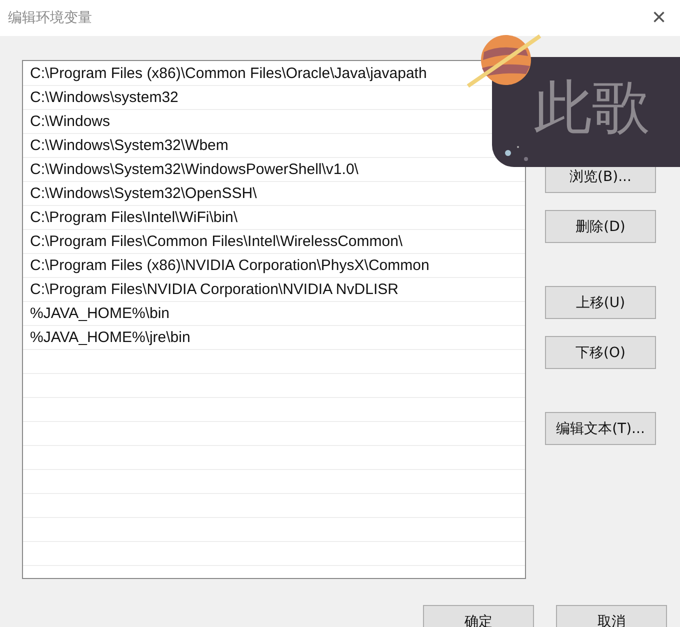 This screenshot has width=680, height=627. What do you see at coordinates (228, 73) in the screenshot?
I see `path-item: C:\Program Files (x86)\Common Files\Oracle\Java\javapath` at bounding box center [228, 73].